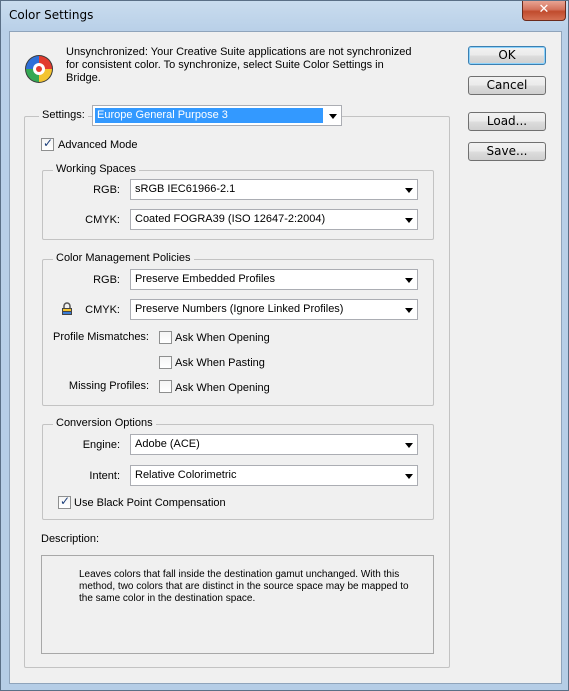 This screenshot has width=569, height=691. What do you see at coordinates (108, 386) in the screenshot?
I see `missing-profiles-label: Missing Profiles:` at bounding box center [108, 386].